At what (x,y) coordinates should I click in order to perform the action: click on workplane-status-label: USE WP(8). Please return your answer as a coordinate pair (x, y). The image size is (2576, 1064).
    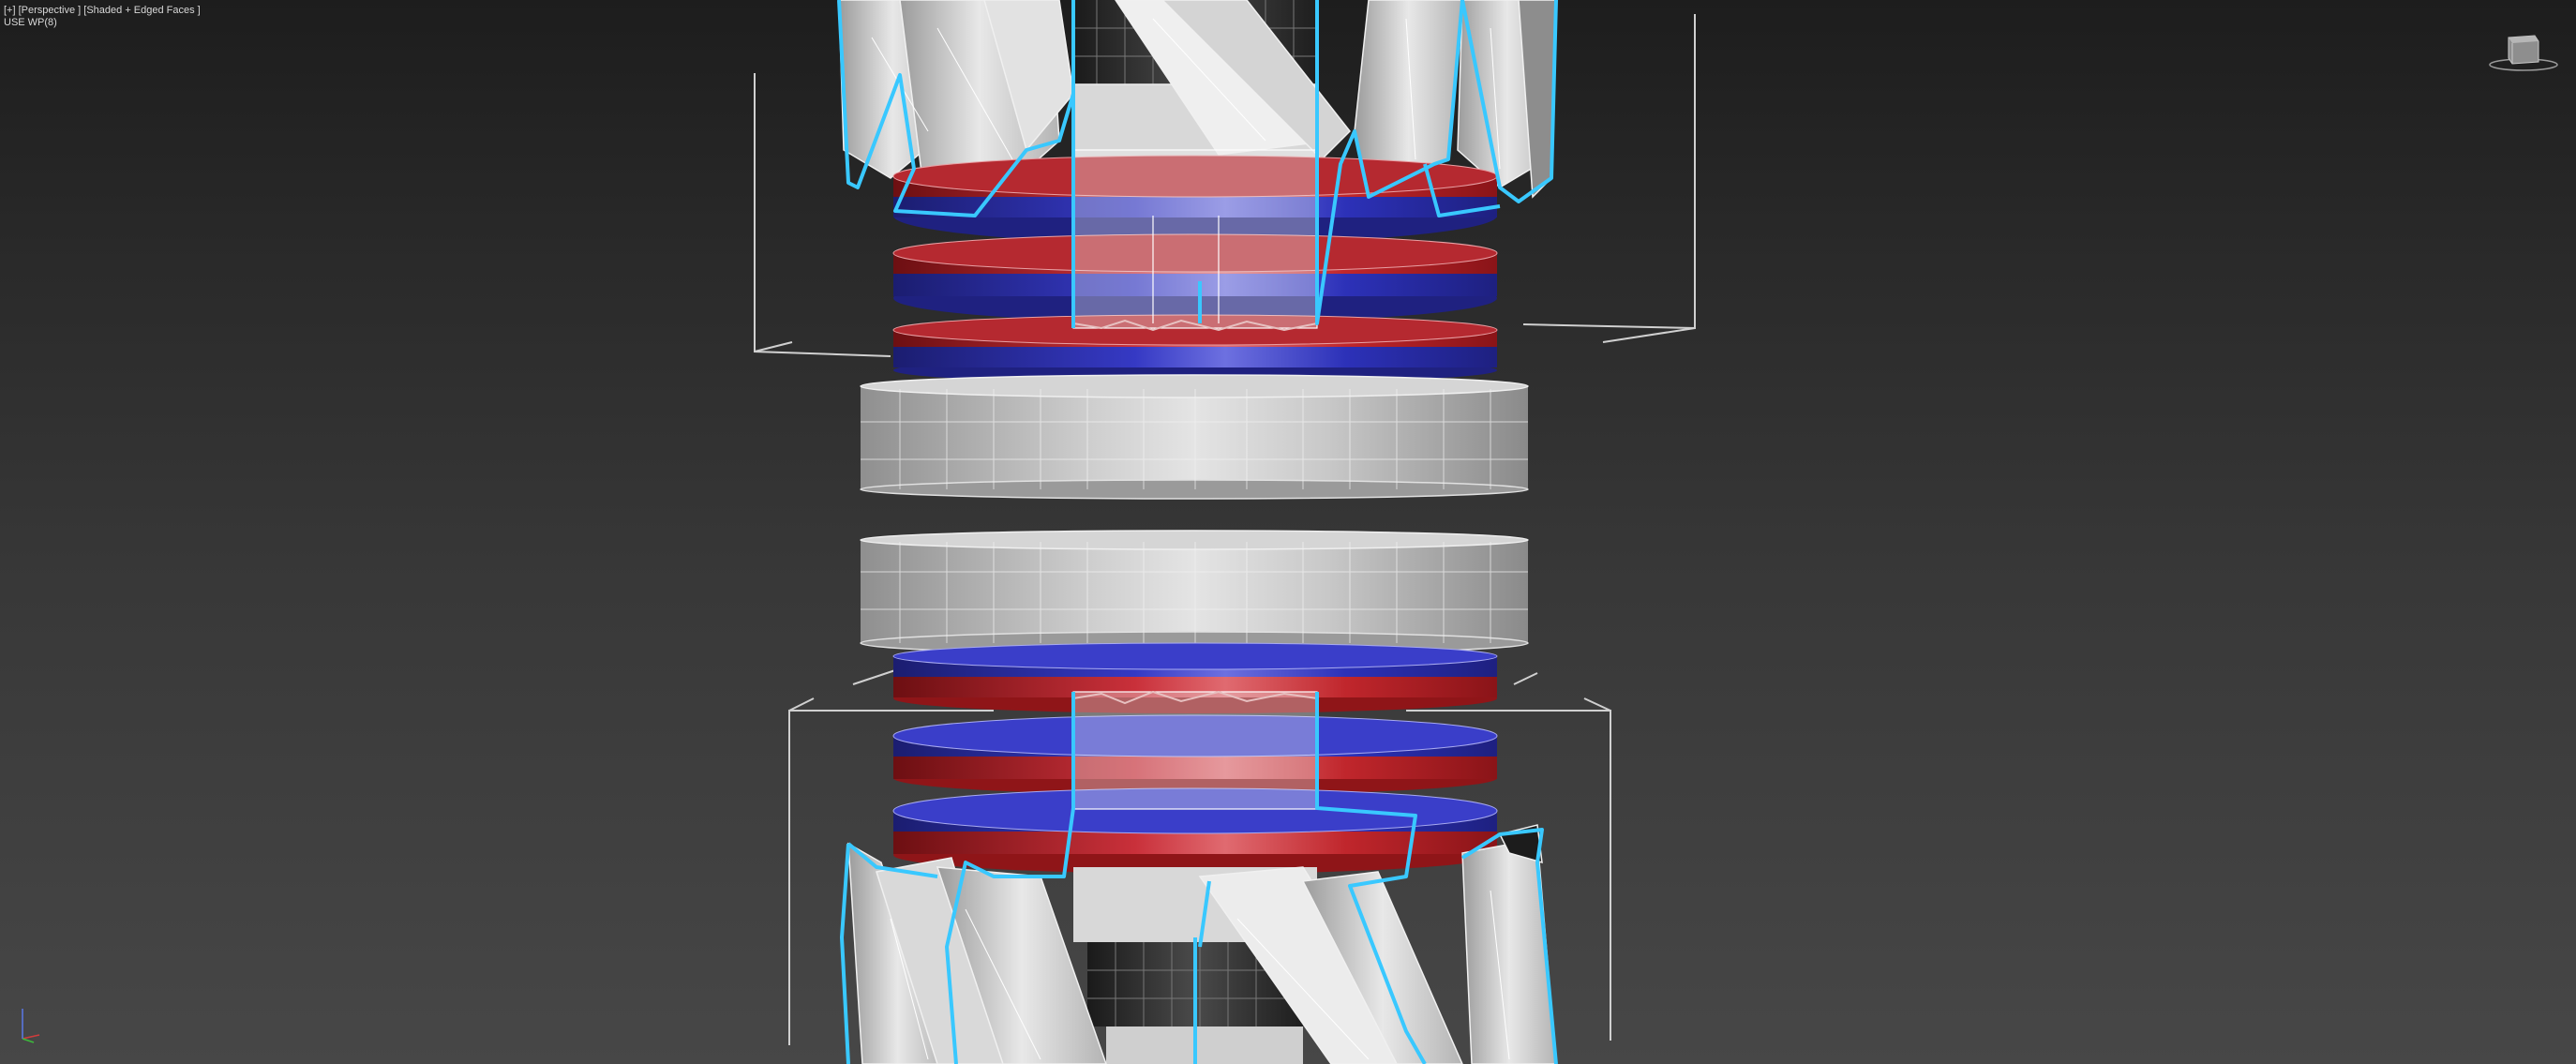
    Looking at the image, I should click on (31, 22).